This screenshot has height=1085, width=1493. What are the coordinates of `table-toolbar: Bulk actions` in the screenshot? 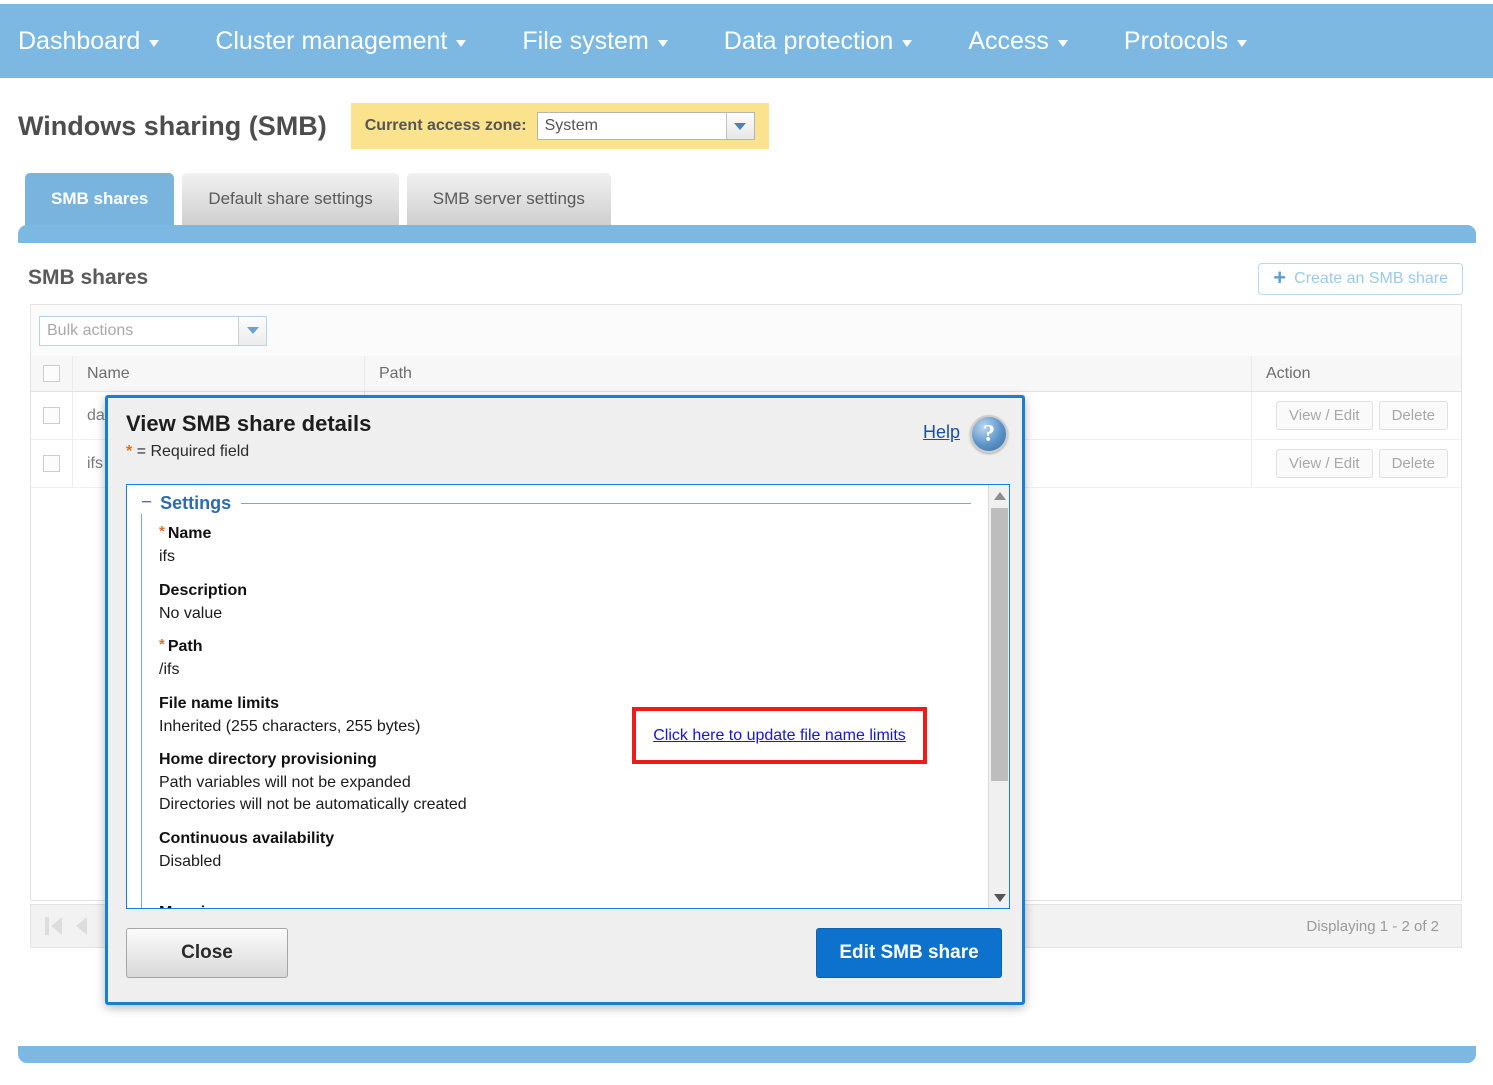 It's located at (746, 330).